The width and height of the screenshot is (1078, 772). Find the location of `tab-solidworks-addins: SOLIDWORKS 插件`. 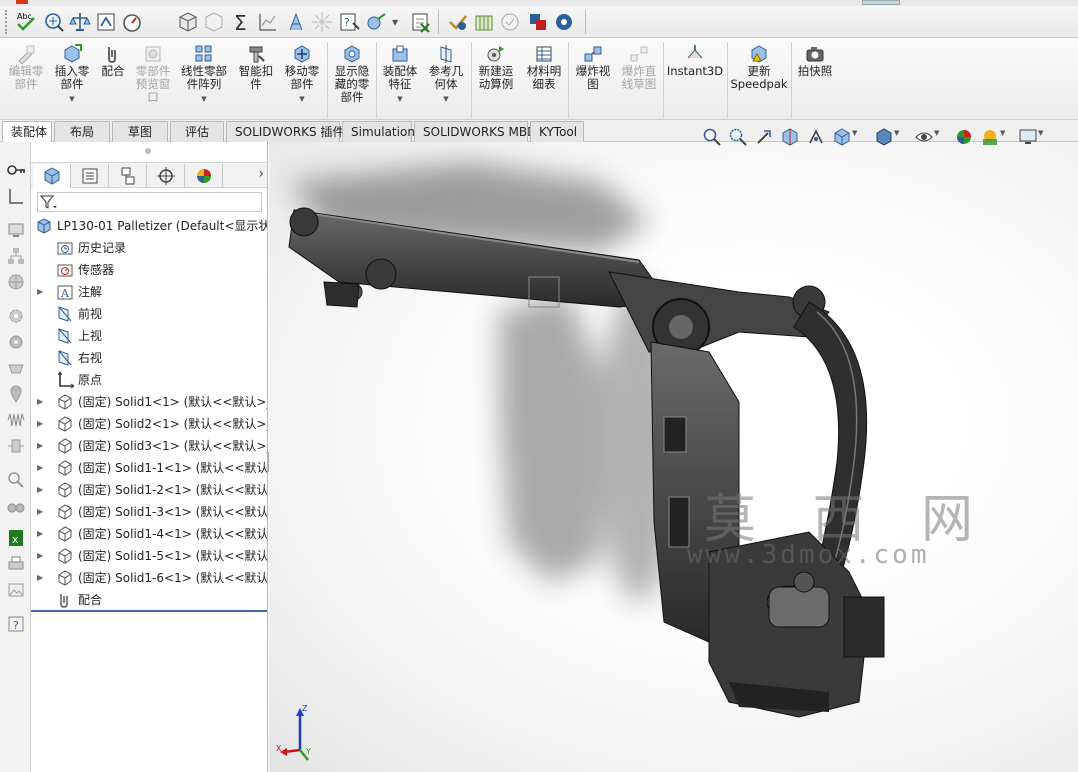

tab-solidworks-addins: SOLIDWORKS 插件 is located at coordinates (285, 131).